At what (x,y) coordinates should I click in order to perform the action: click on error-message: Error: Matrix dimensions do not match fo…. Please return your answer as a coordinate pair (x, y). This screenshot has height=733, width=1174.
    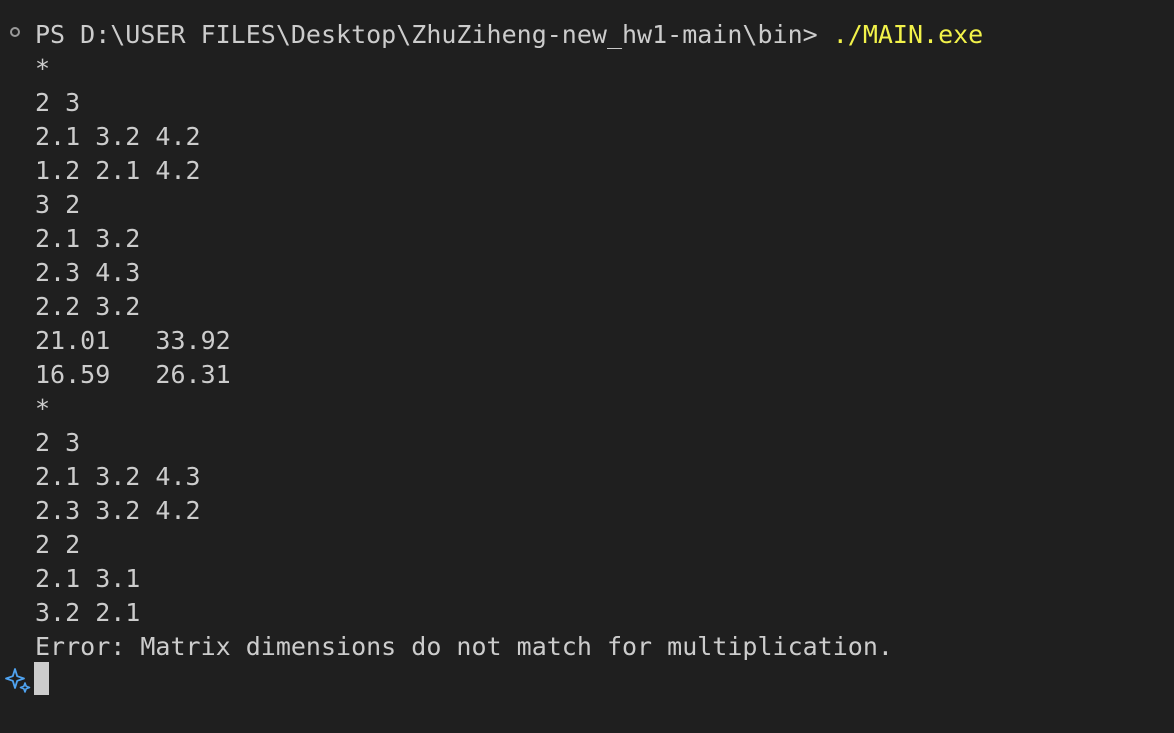
    Looking at the image, I should click on (464, 646).